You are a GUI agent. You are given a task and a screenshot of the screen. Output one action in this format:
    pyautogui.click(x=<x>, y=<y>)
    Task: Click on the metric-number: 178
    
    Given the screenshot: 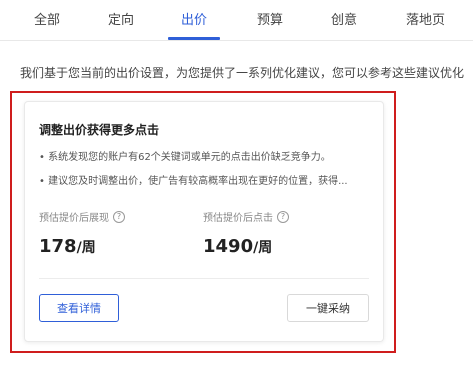 What is the action you would take?
    pyautogui.click(x=58, y=246)
    